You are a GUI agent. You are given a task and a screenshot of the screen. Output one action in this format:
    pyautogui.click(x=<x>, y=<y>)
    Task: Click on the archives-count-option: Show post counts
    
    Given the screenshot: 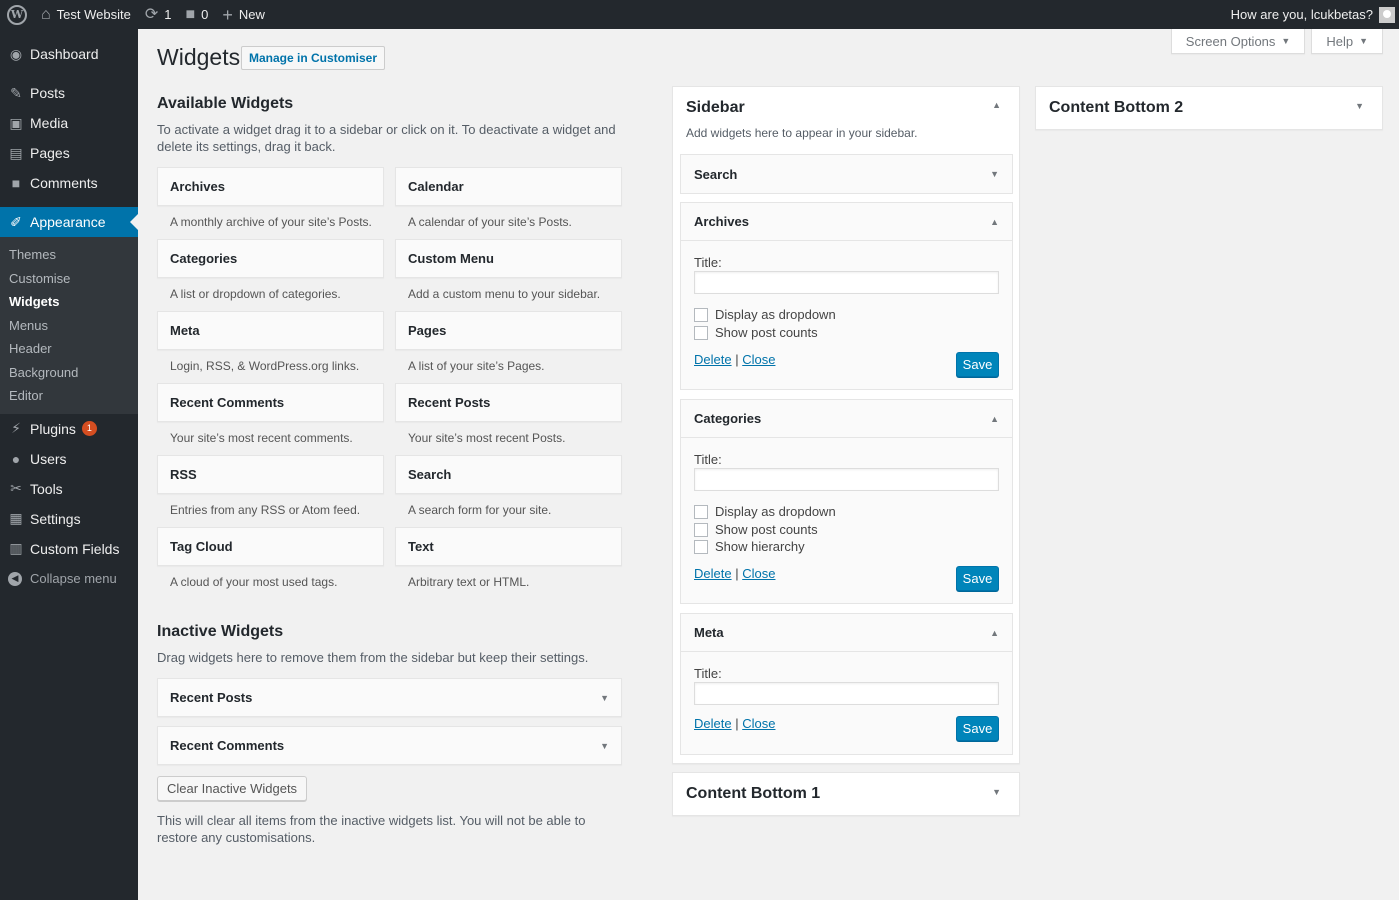 What is the action you would take?
    pyautogui.click(x=756, y=332)
    